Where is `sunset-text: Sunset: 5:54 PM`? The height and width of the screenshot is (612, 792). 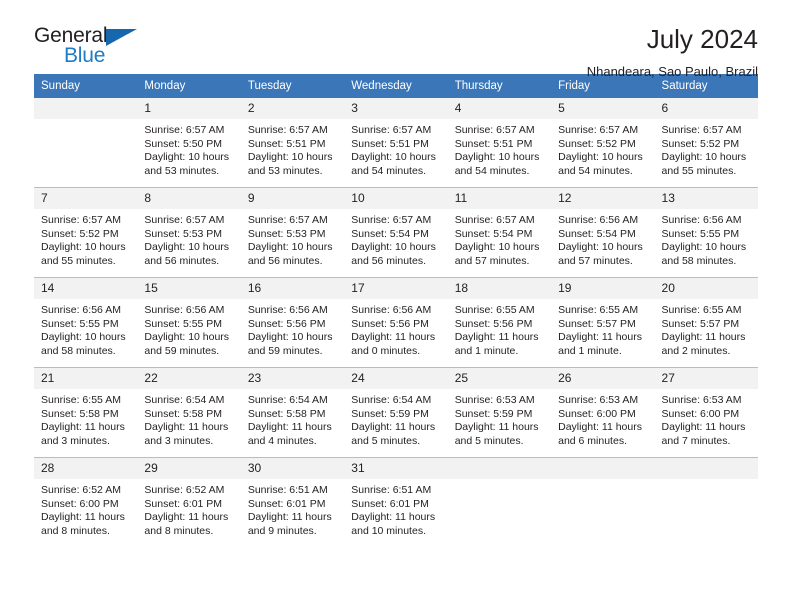
sunset-text: Sunset: 5:54 PM is located at coordinates (390, 233).